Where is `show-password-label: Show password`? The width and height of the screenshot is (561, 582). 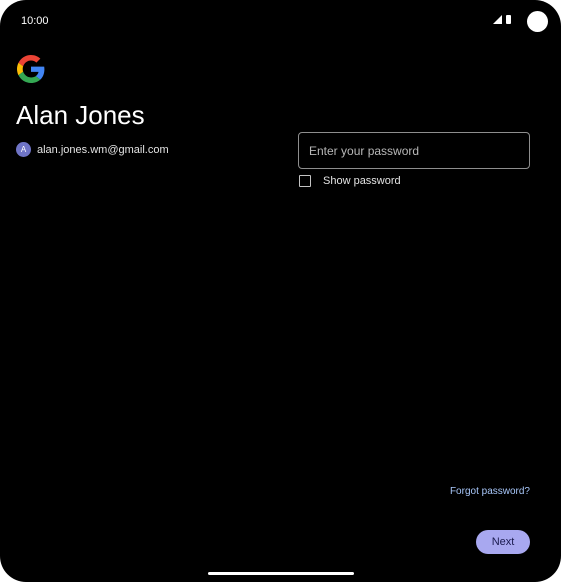
show-password-label: Show password is located at coordinates (362, 181).